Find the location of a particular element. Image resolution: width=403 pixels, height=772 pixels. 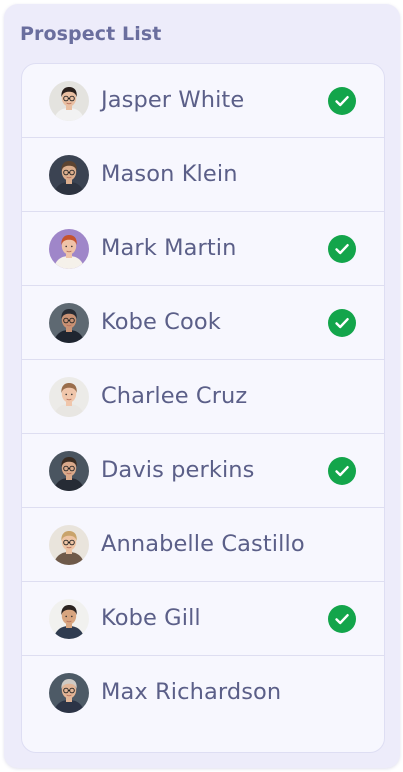

prospect-row: Kobe Cook is located at coordinates (203, 323).